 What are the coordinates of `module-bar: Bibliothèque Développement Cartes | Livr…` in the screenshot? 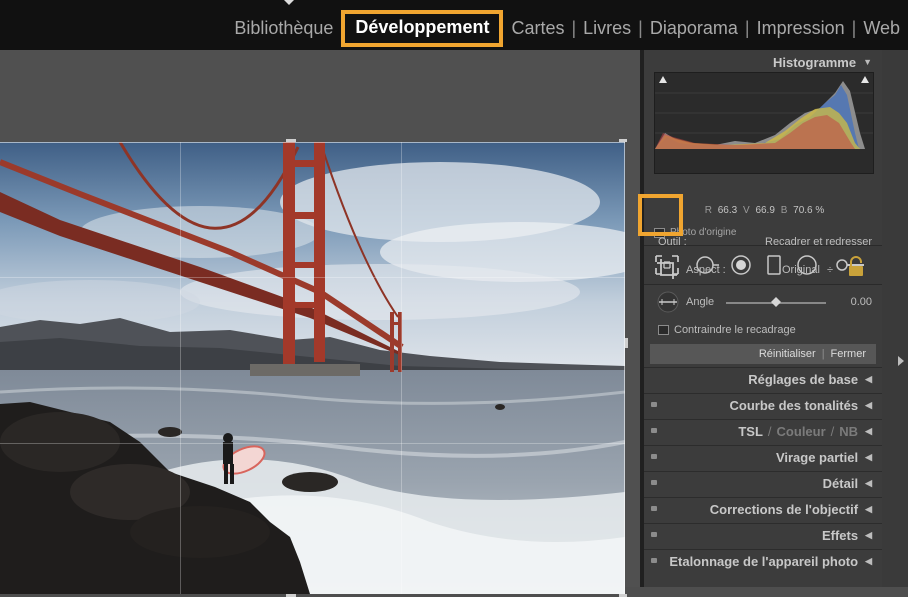 It's located at (454, 25).